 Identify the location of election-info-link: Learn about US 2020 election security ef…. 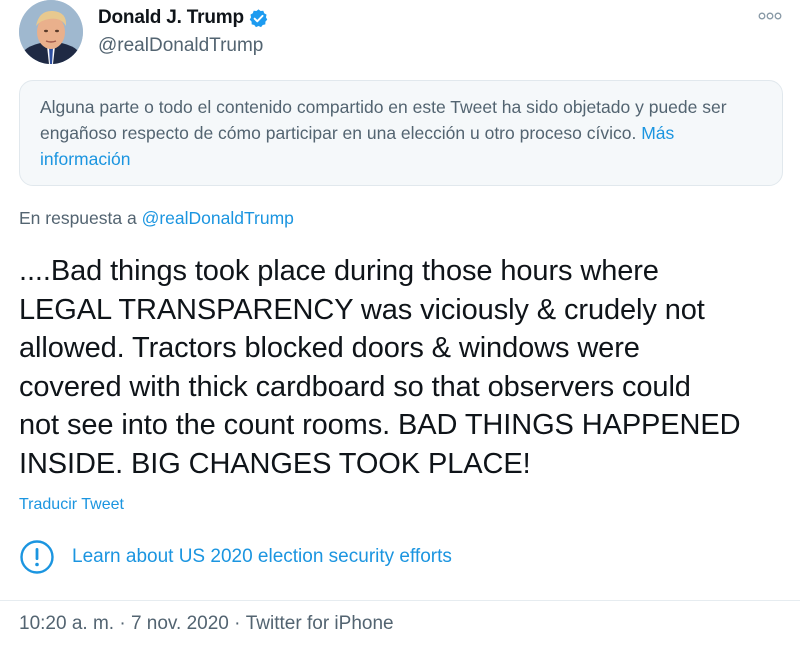
(235, 557).